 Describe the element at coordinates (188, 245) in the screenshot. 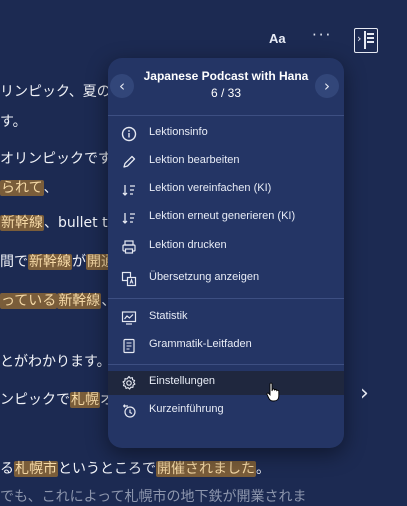

I see `menu-item-label: Lektion drucken` at that location.